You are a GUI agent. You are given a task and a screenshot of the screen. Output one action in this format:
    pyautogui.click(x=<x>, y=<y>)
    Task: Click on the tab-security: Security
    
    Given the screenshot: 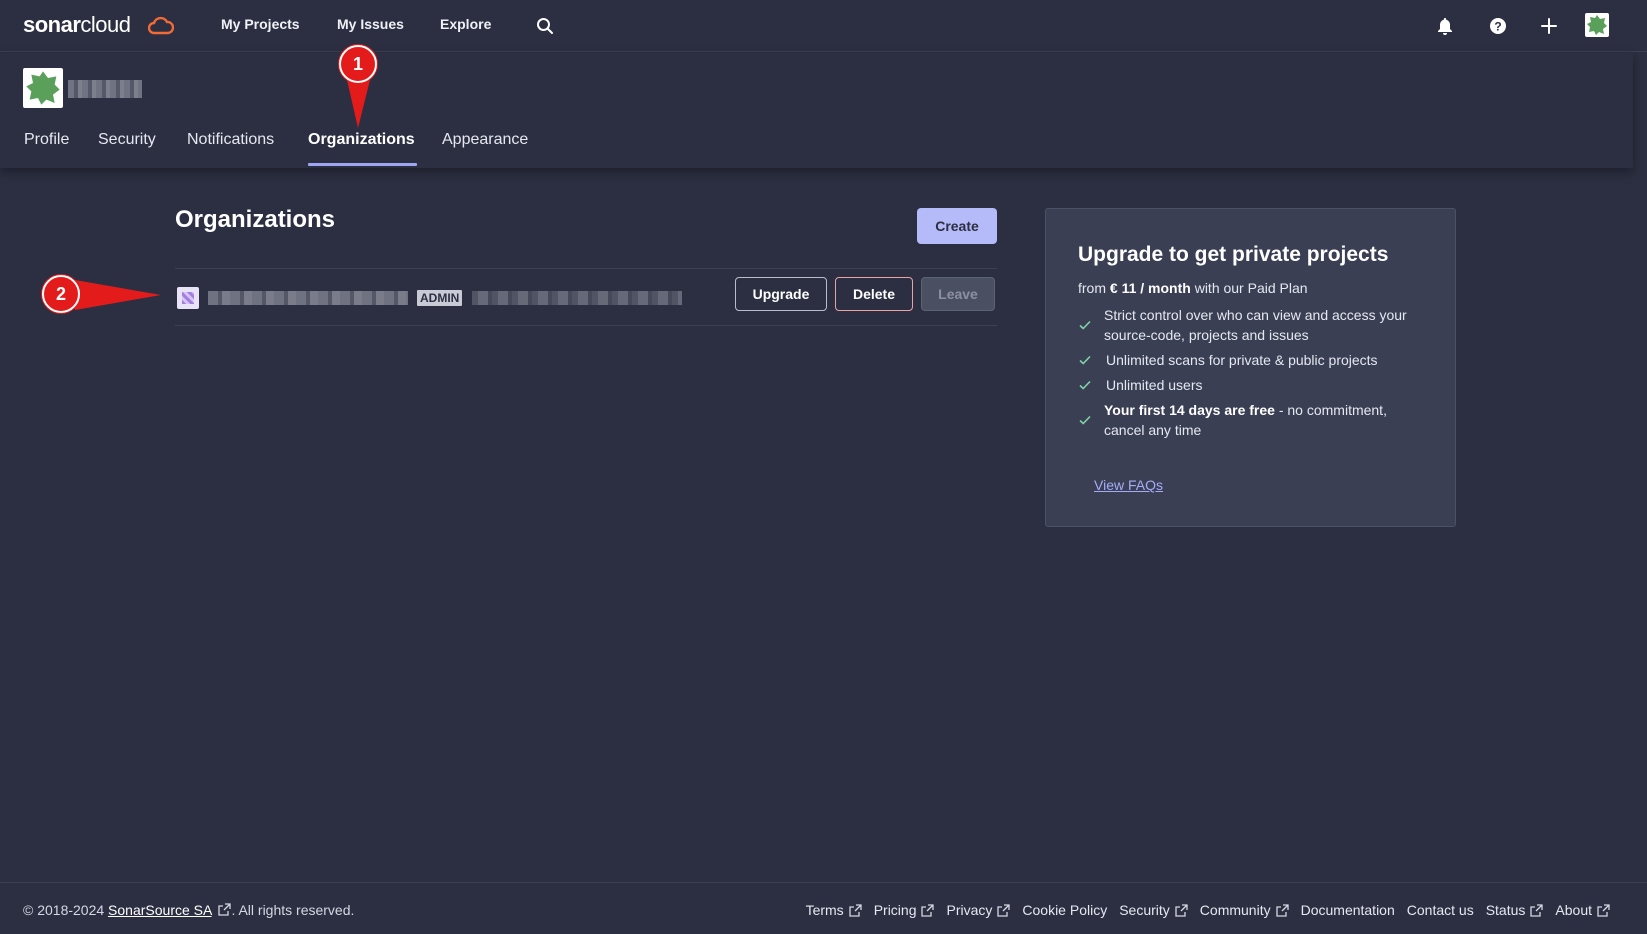 What is the action you would take?
    pyautogui.click(x=127, y=140)
    